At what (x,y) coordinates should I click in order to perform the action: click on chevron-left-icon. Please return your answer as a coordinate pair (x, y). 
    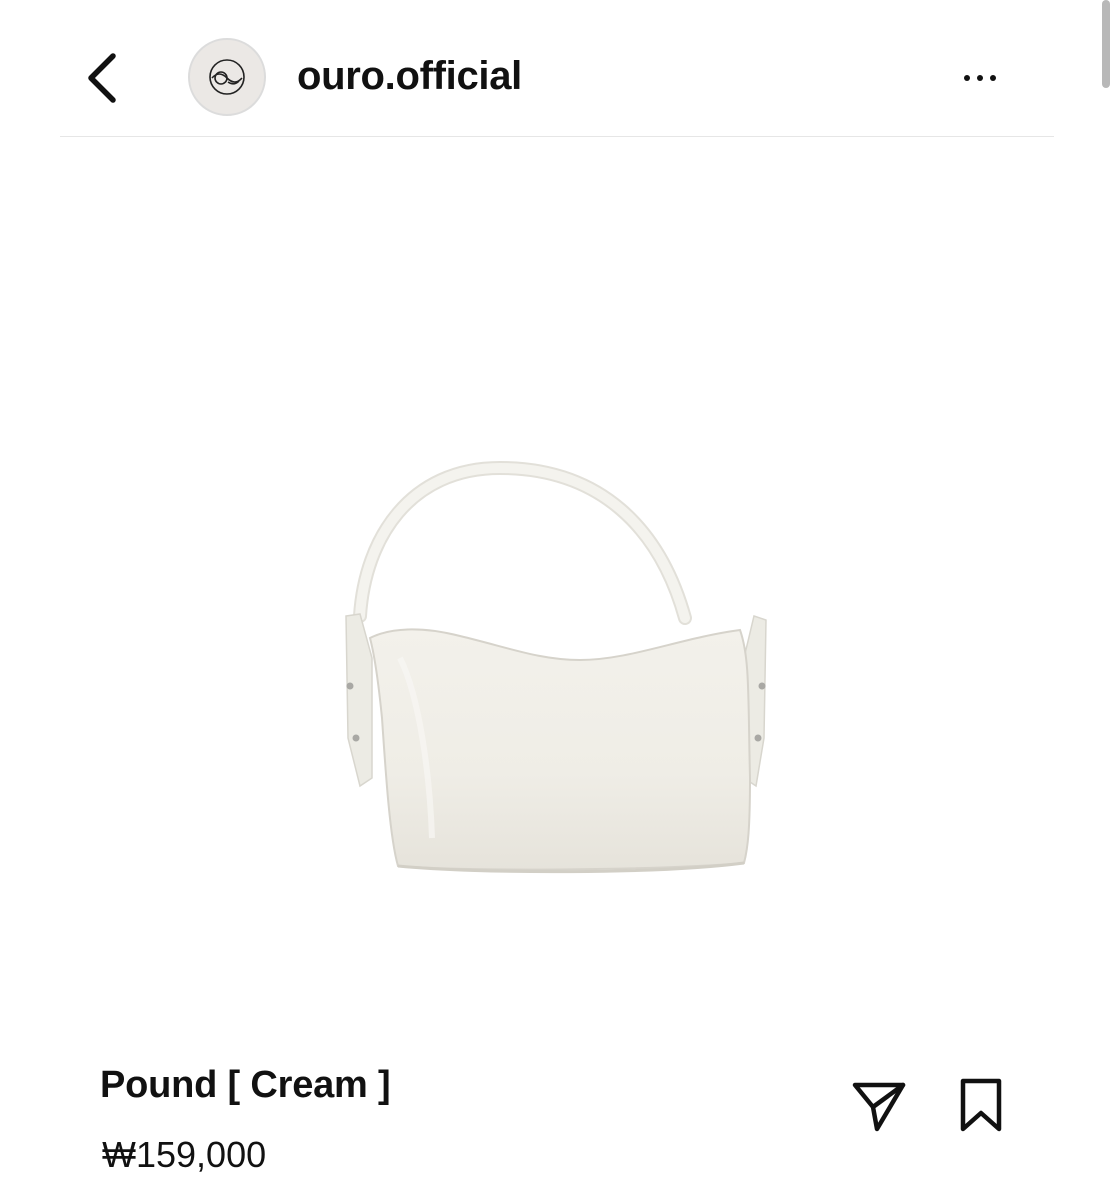
    Looking at the image, I should click on (102, 78).